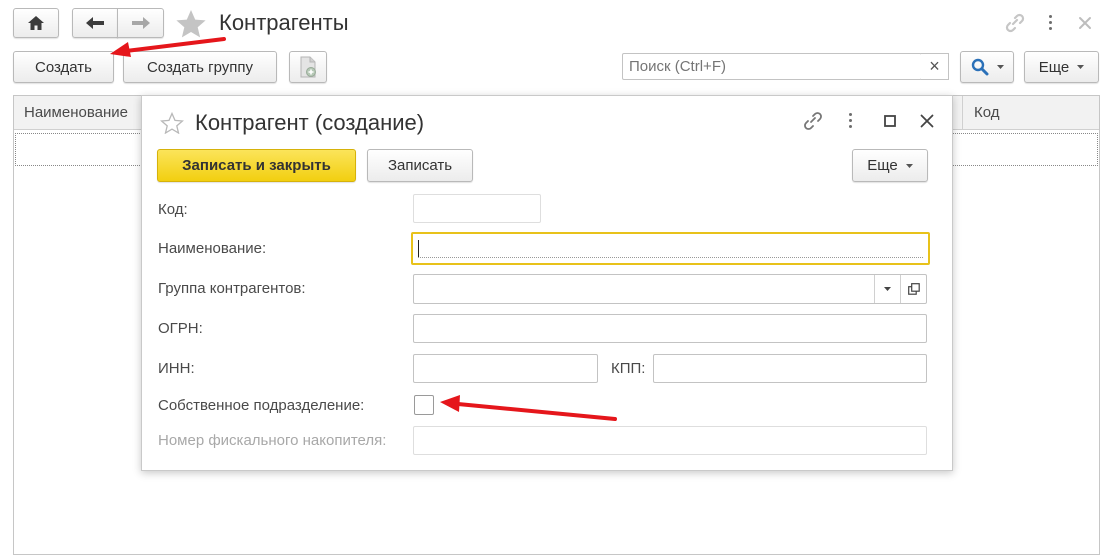  What do you see at coordinates (477, 208) in the screenshot?
I see `code-field` at bounding box center [477, 208].